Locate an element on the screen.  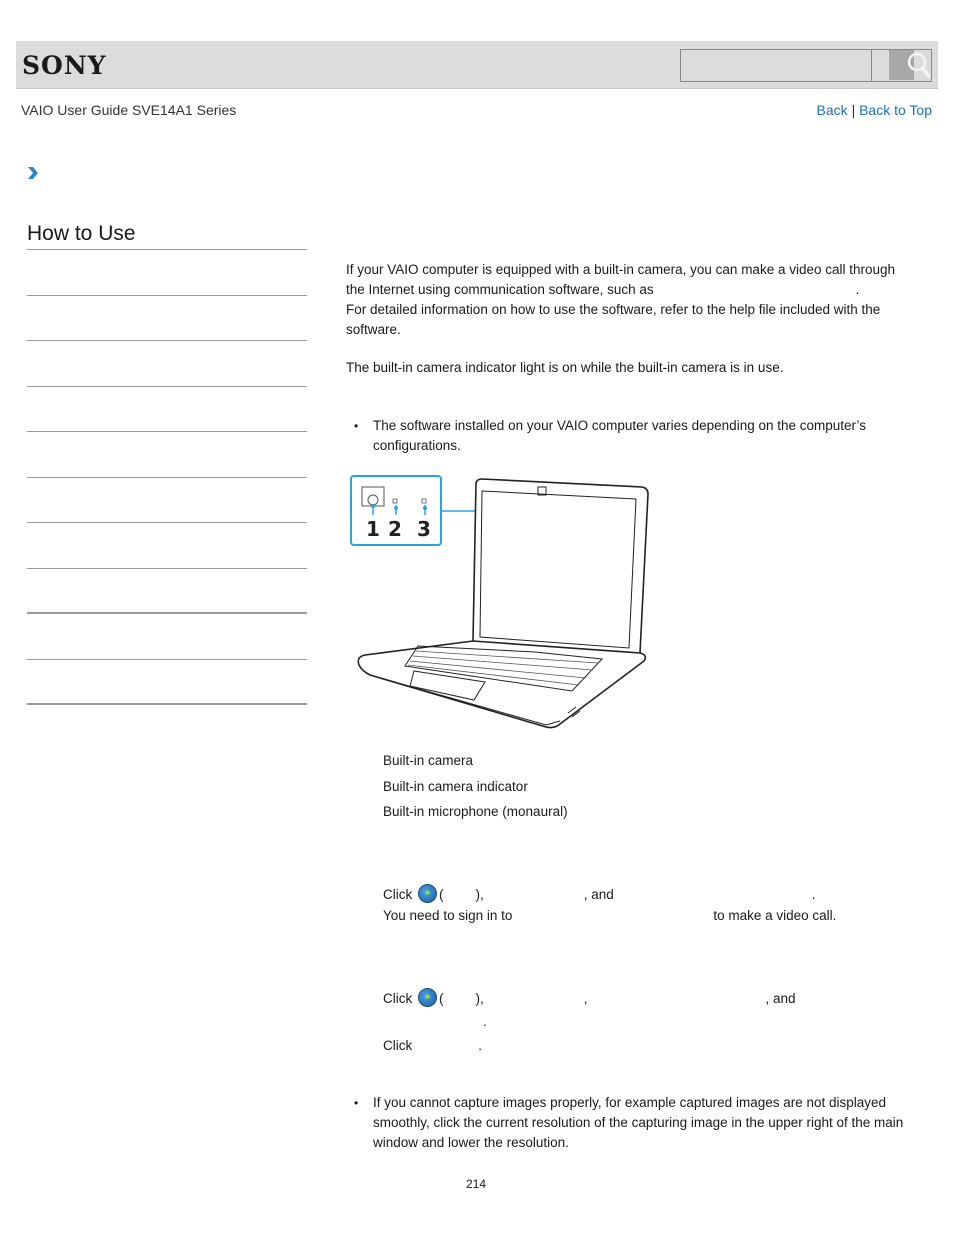
step-period: . is located at coordinates (485, 1021).